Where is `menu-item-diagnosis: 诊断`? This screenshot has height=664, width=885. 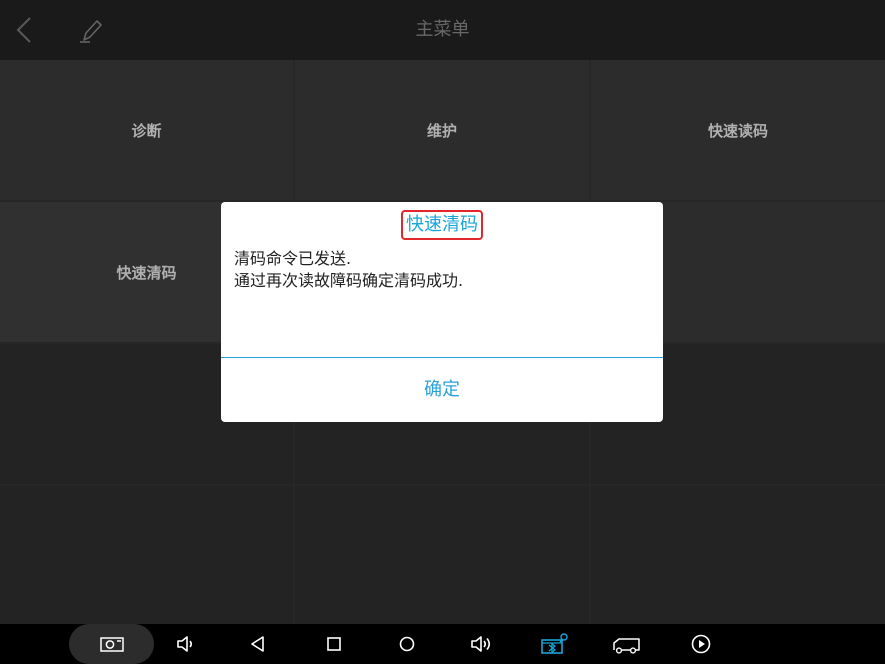
menu-item-diagnosis: 诊断 is located at coordinates (146, 130).